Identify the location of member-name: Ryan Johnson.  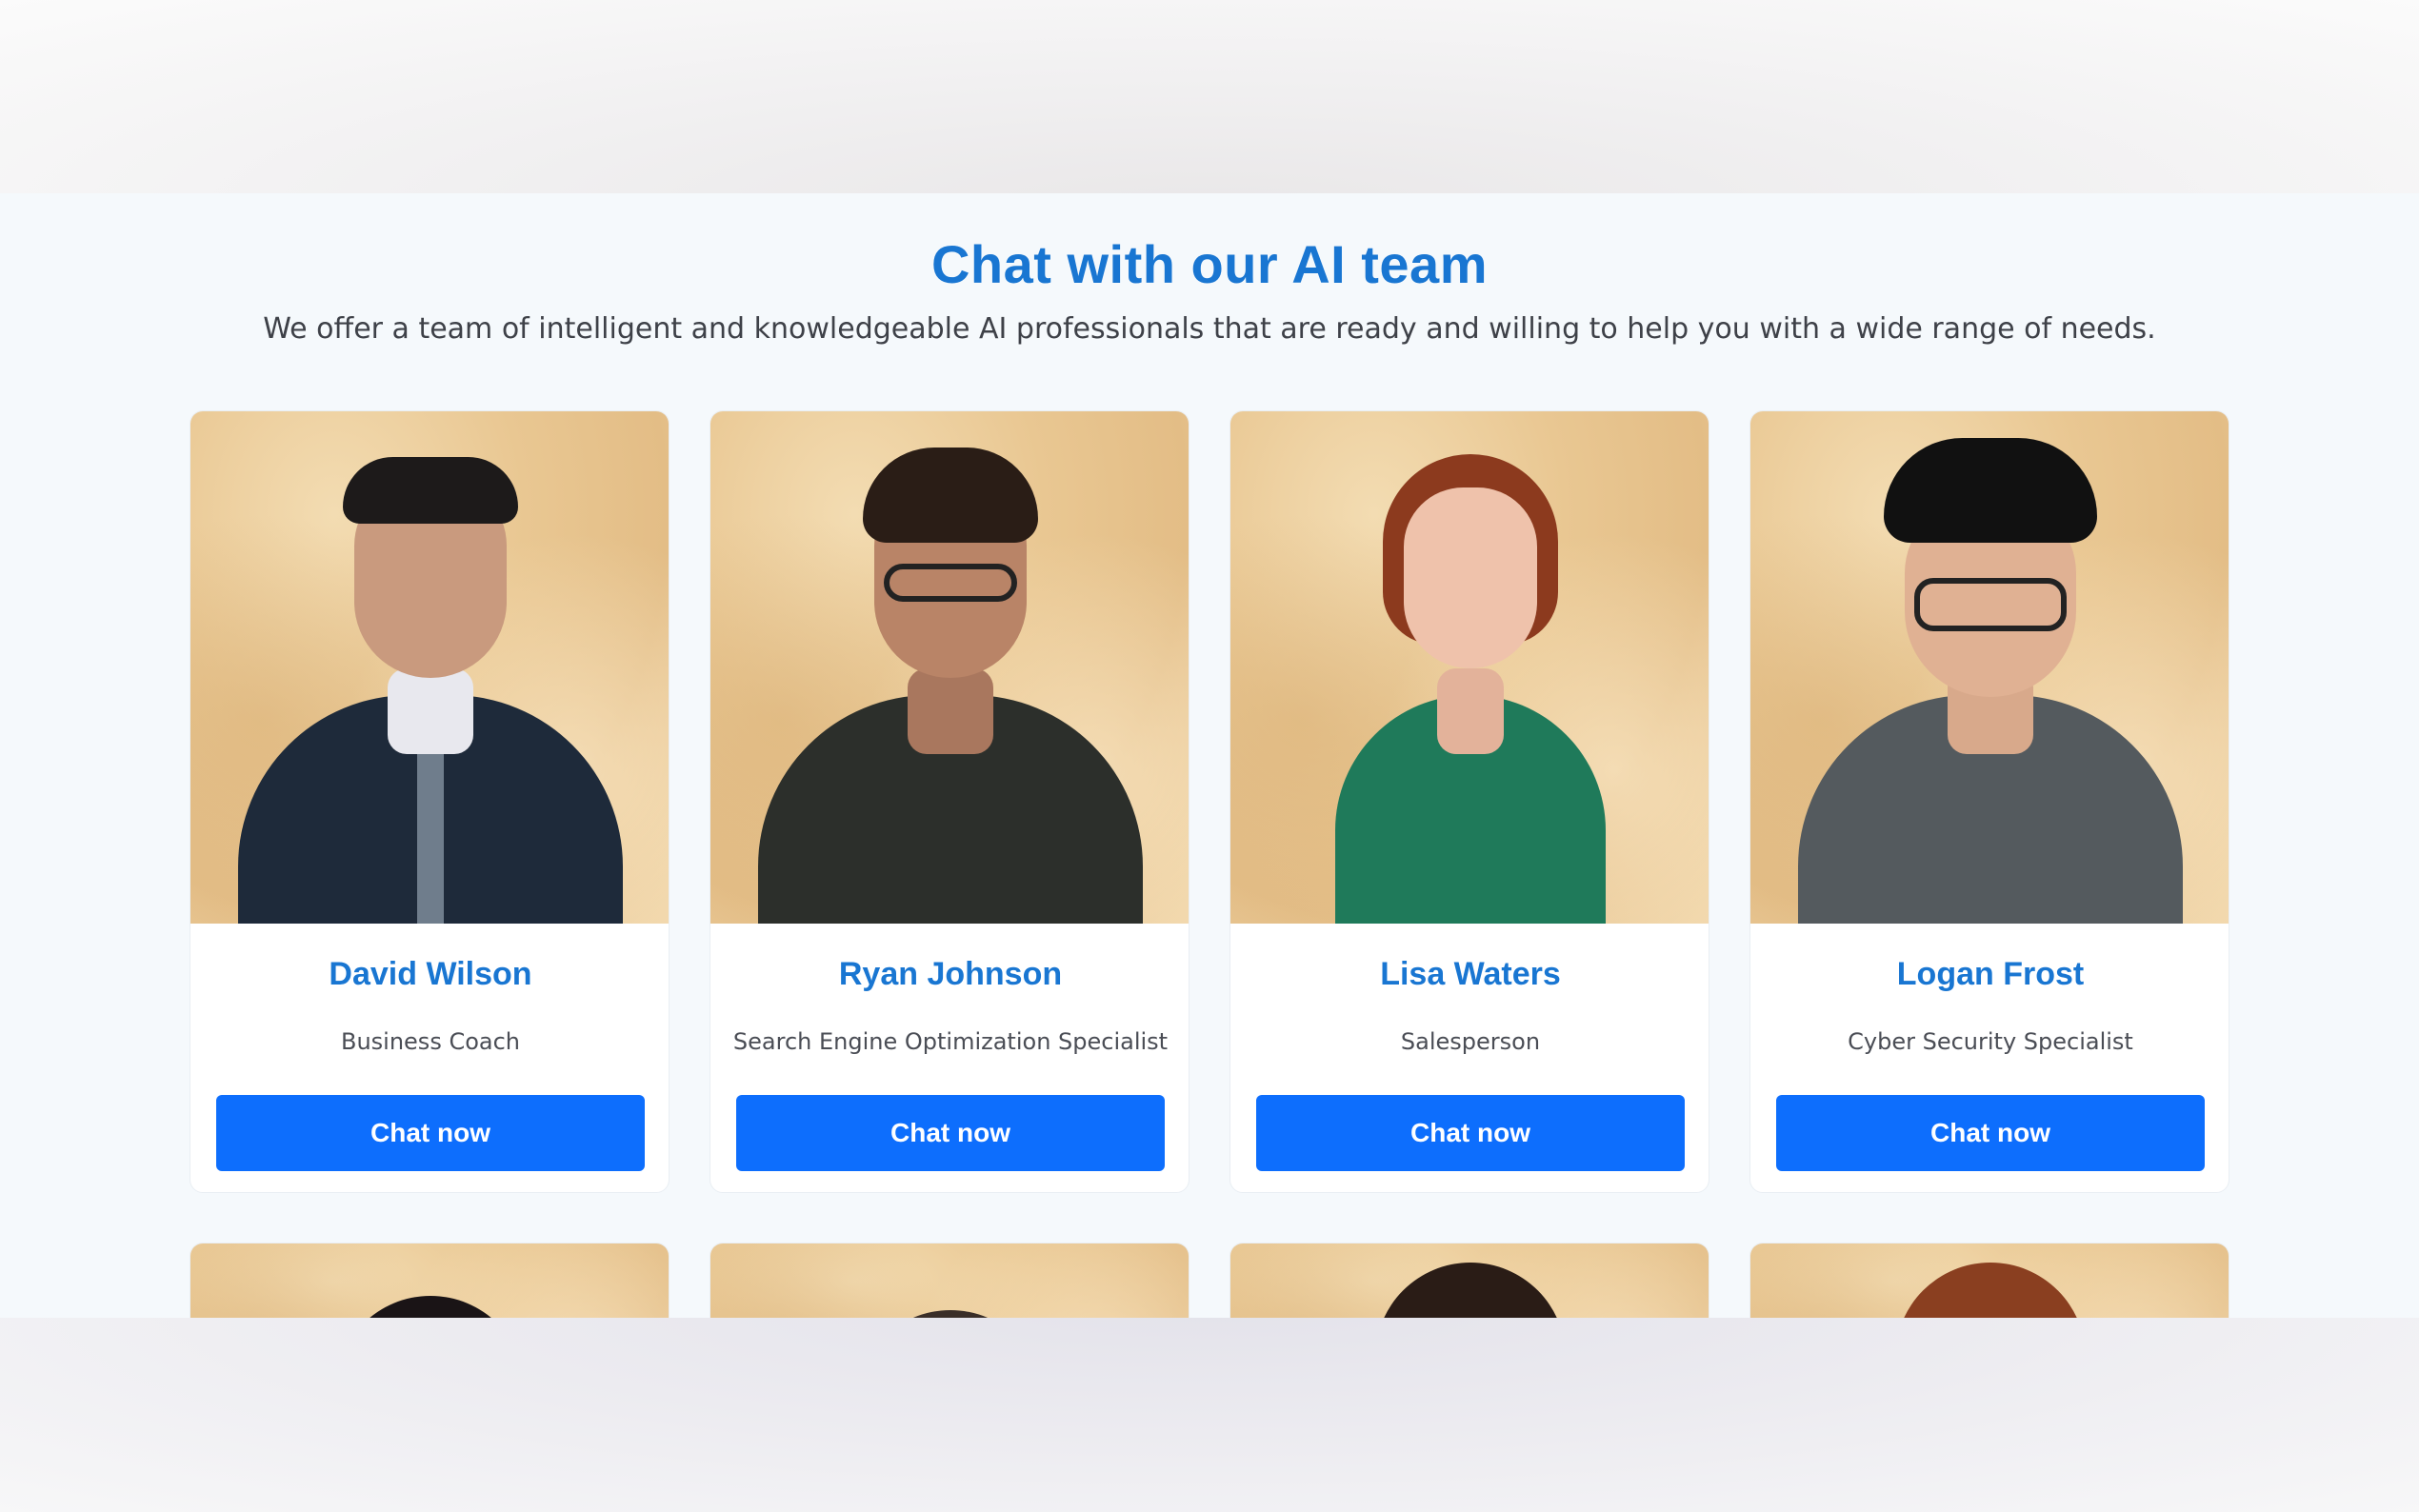
(950, 974).